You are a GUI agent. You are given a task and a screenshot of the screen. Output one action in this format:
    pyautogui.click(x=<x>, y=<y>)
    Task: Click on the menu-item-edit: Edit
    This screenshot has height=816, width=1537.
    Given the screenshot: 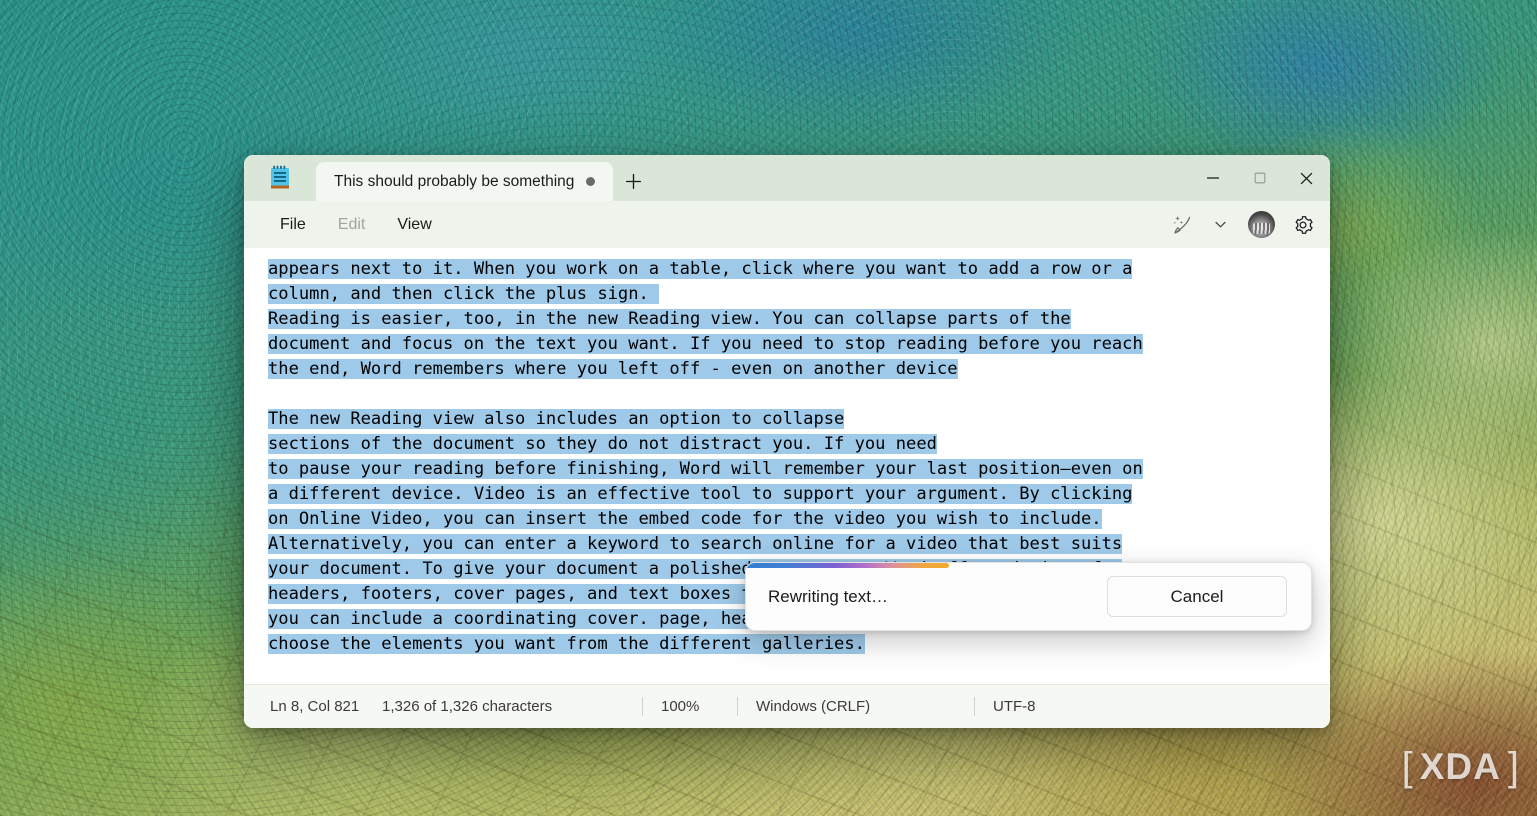 What is the action you would take?
    pyautogui.click(x=351, y=224)
    